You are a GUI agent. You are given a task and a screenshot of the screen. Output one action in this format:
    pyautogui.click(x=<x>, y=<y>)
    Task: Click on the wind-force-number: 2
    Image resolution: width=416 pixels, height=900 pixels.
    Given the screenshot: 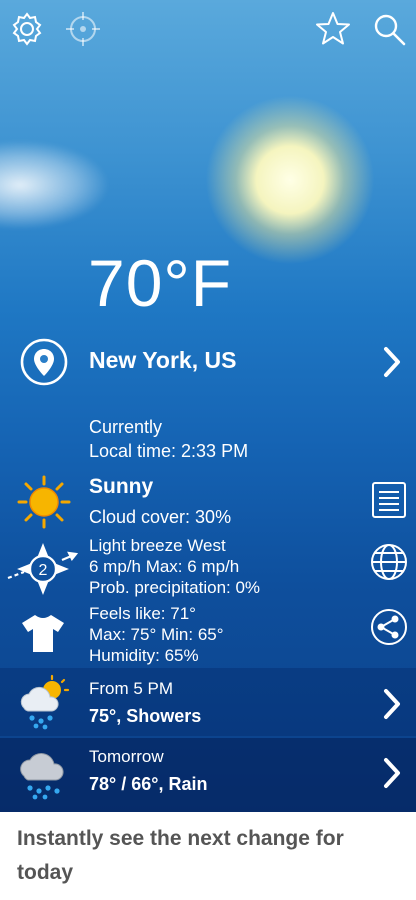 What is the action you would take?
    pyautogui.click(x=43, y=570)
    